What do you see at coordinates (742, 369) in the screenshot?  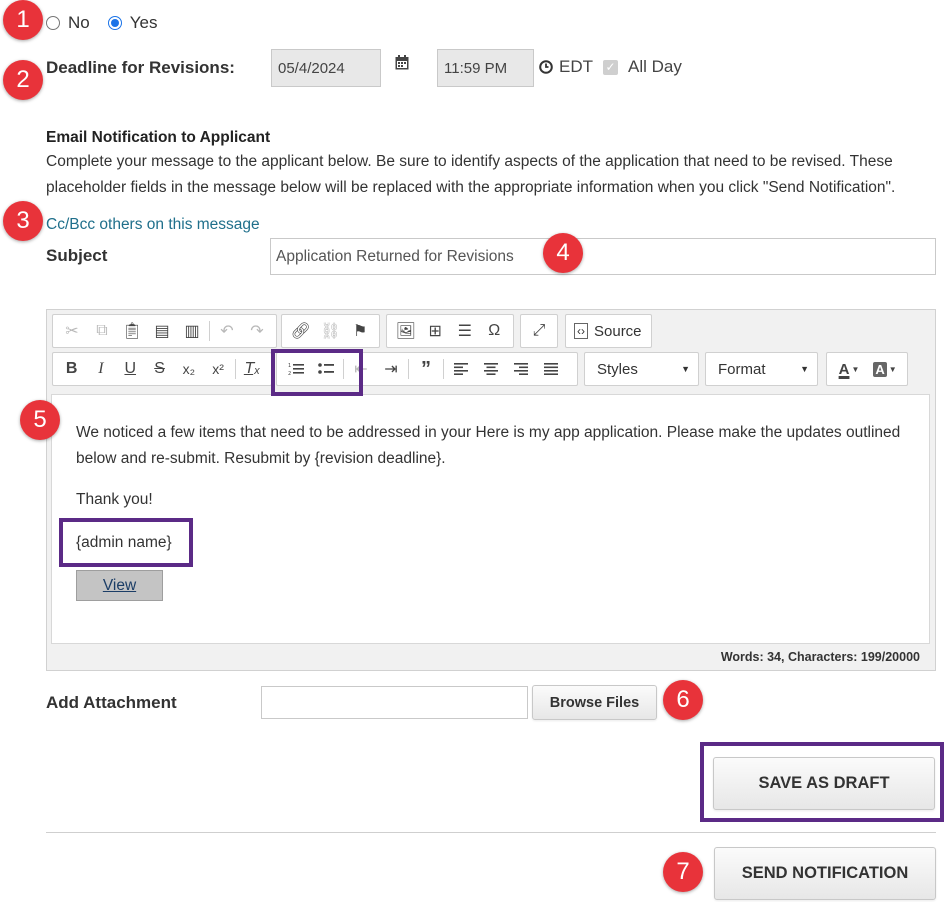 I see `format-dropdown-label: Format` at bounding box center [742, 369].